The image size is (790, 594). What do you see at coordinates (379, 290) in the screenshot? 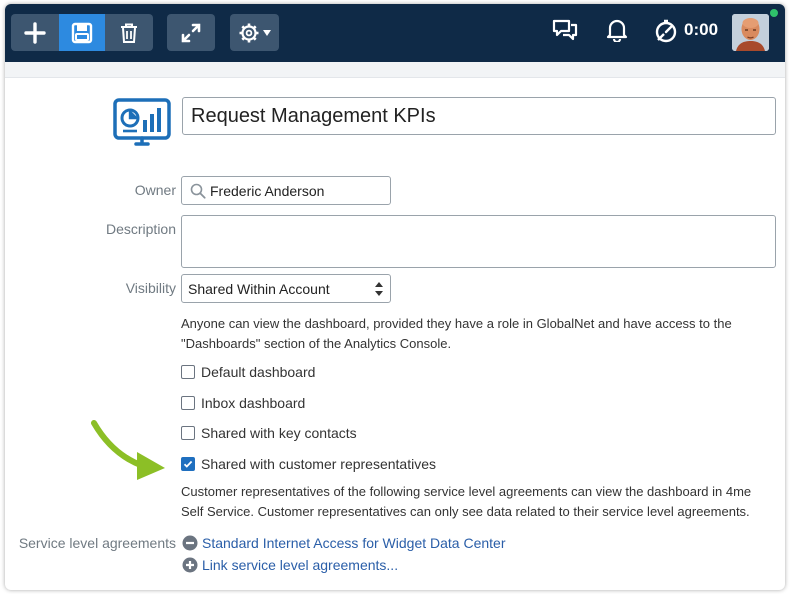
I see `select-arrows-icon` at bounding box center [379, 290].